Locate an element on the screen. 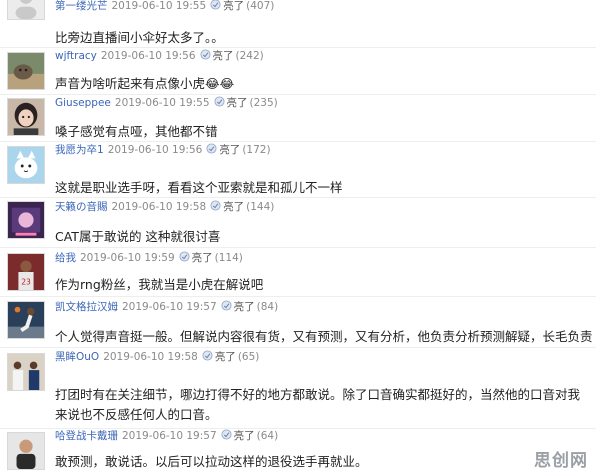 This screenshot has height=475, width=596. svg-text: 23 is located at coordinates (26, 281).